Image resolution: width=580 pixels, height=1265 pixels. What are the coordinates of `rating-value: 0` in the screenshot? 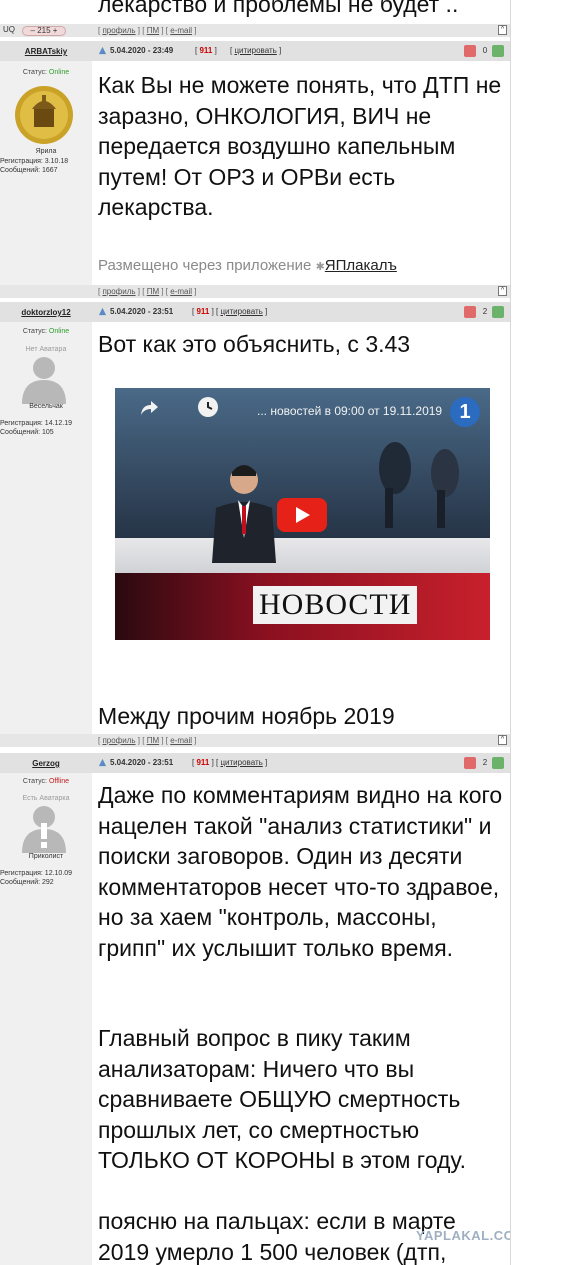 It's located at (485, 50).